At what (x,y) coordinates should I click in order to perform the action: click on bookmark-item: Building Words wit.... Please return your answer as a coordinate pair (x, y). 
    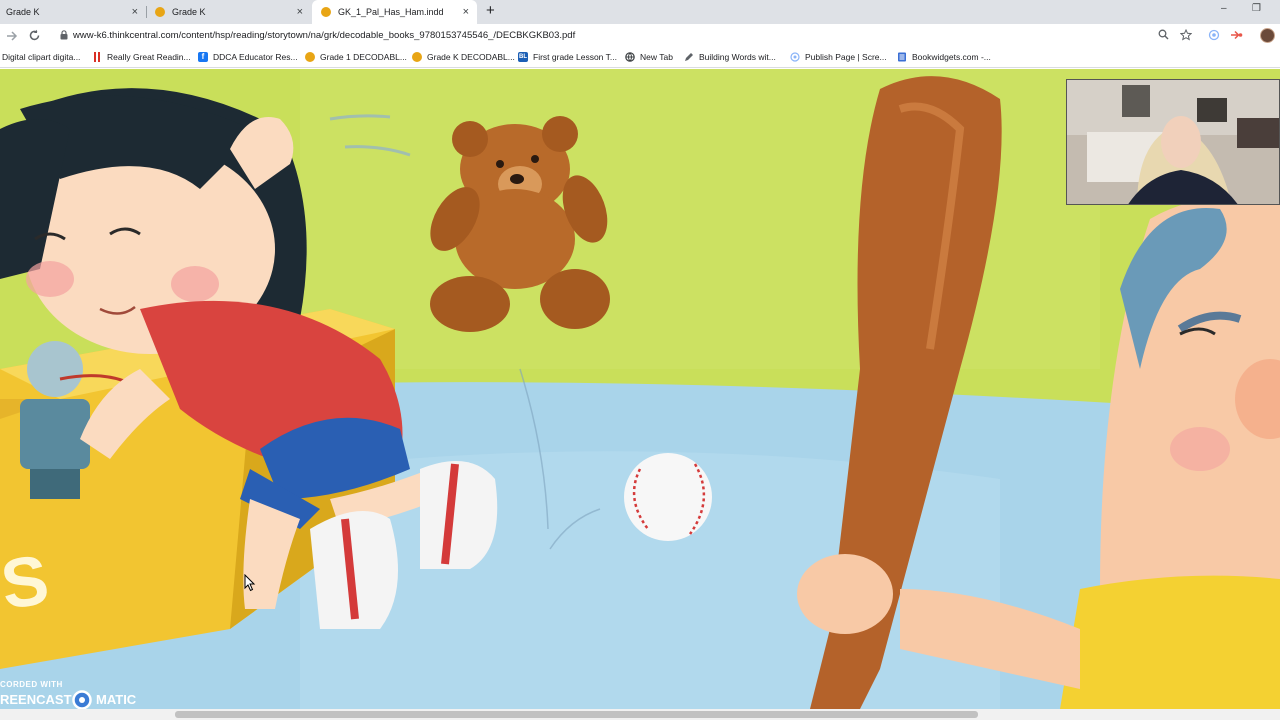
    Looking at the image, I should click on (730, 57).